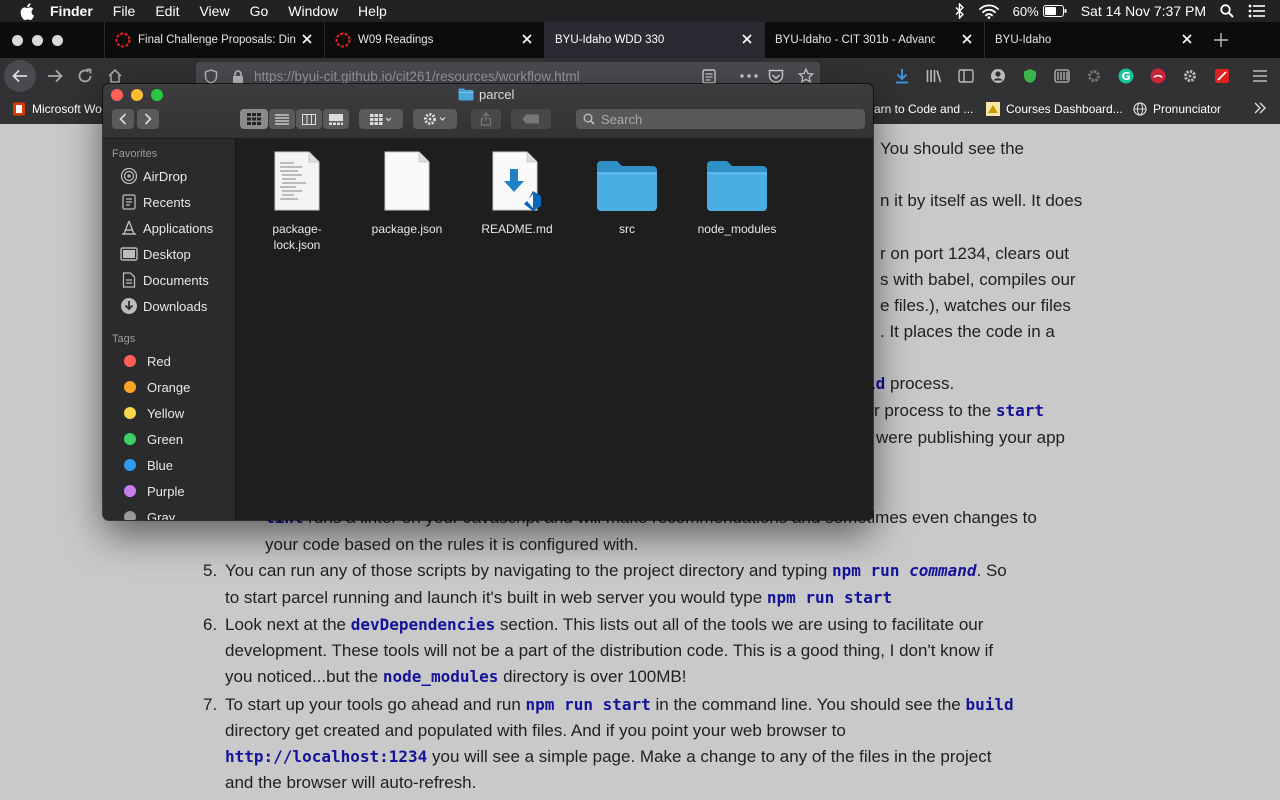 The height and width of the screenshot is (800, 1280). I want to click on sidebar-tag-red: Red, so click(145, 361).